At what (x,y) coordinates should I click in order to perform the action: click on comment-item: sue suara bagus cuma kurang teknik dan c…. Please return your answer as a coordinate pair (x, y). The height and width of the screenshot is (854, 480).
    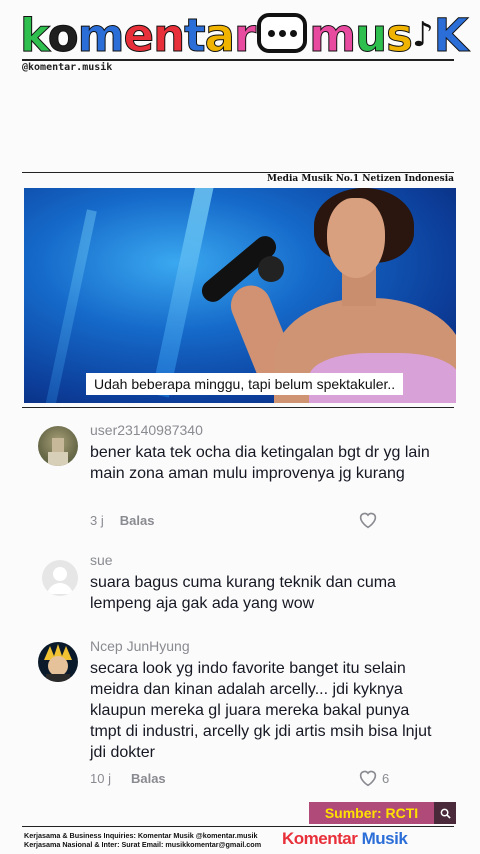
    Looking at the image, I should click on (248, 587).